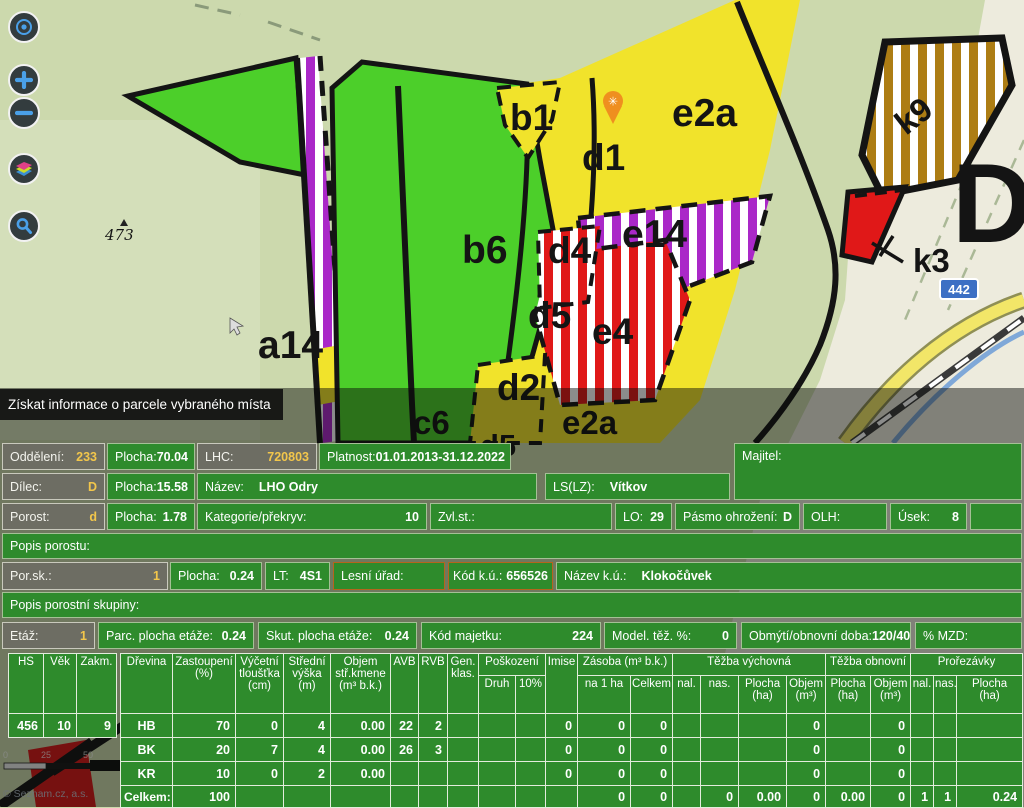  What do you see at coordinates (48, 635) in the screenshot?
I see `field-etaz: Etáž: 1` at bounding box center [48, 635].